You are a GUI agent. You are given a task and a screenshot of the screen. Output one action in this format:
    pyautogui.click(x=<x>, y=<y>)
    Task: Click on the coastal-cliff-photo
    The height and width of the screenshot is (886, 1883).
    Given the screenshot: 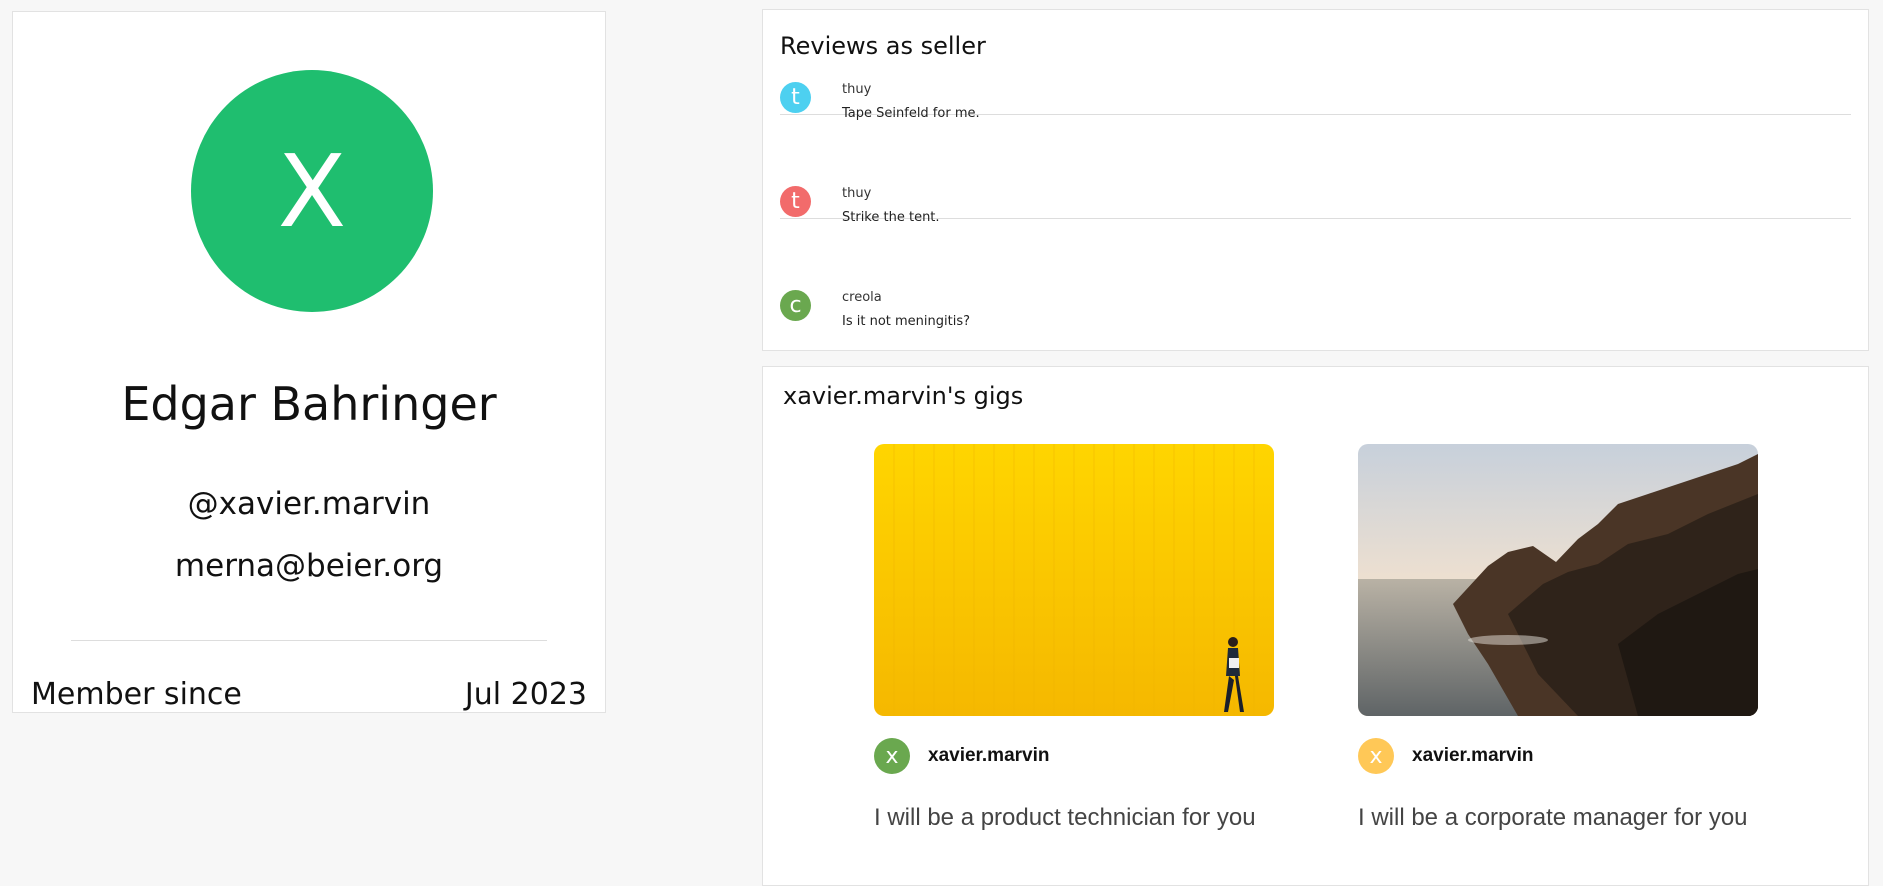 What is the action you would take?
    pyautogui.click(x=1558, y=580)
    